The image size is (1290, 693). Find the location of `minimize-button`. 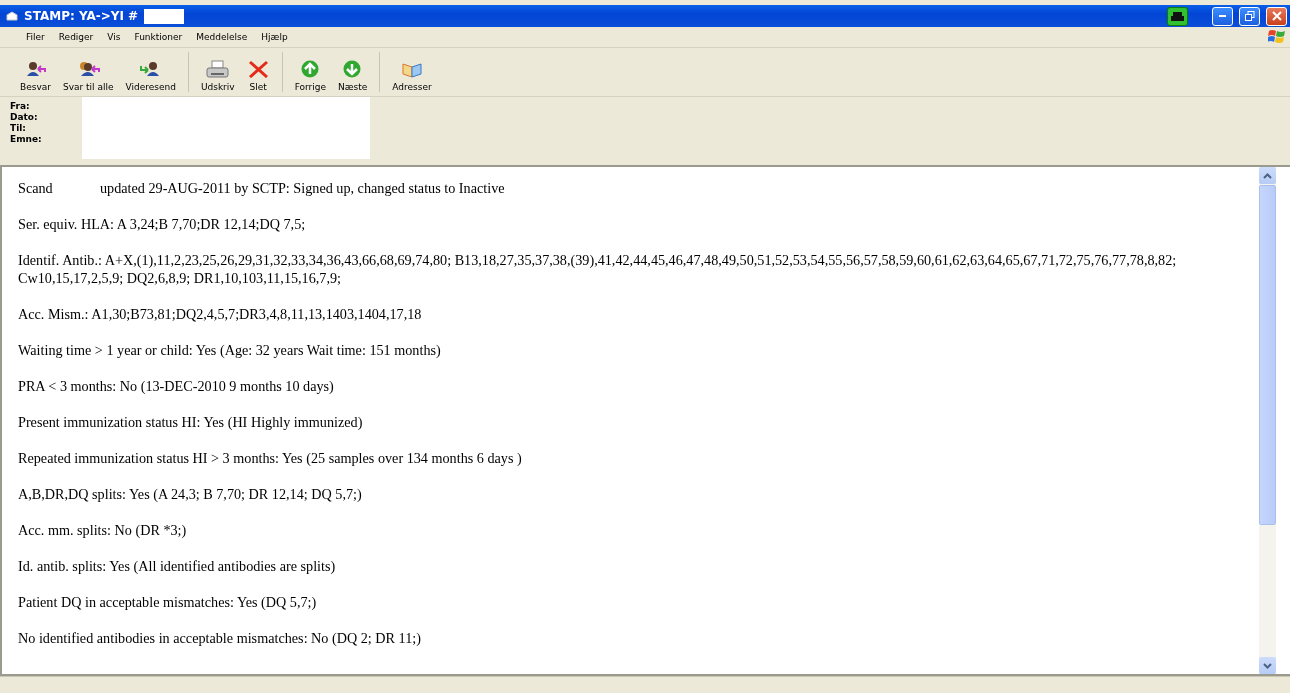

minimize-button is located at coordinates (1222, 16).